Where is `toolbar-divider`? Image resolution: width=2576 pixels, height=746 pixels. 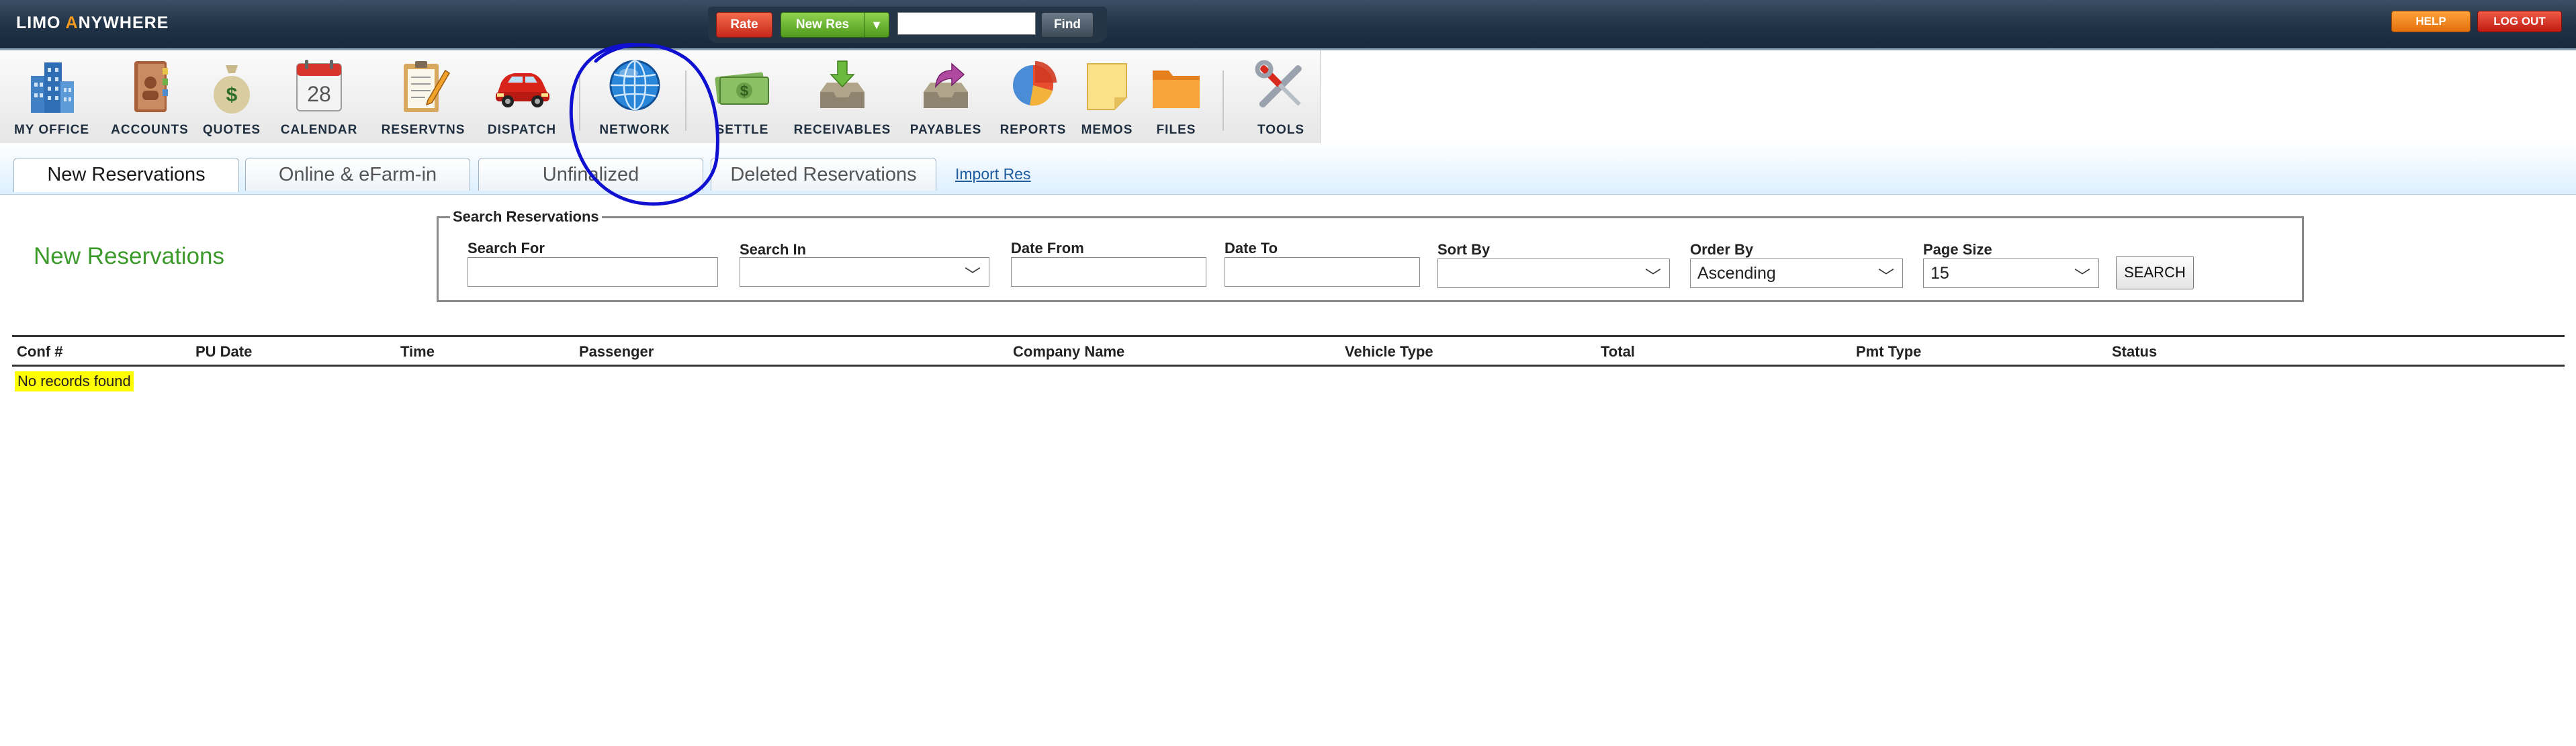 toolbar-divider is located at coordinates (1223, 101).